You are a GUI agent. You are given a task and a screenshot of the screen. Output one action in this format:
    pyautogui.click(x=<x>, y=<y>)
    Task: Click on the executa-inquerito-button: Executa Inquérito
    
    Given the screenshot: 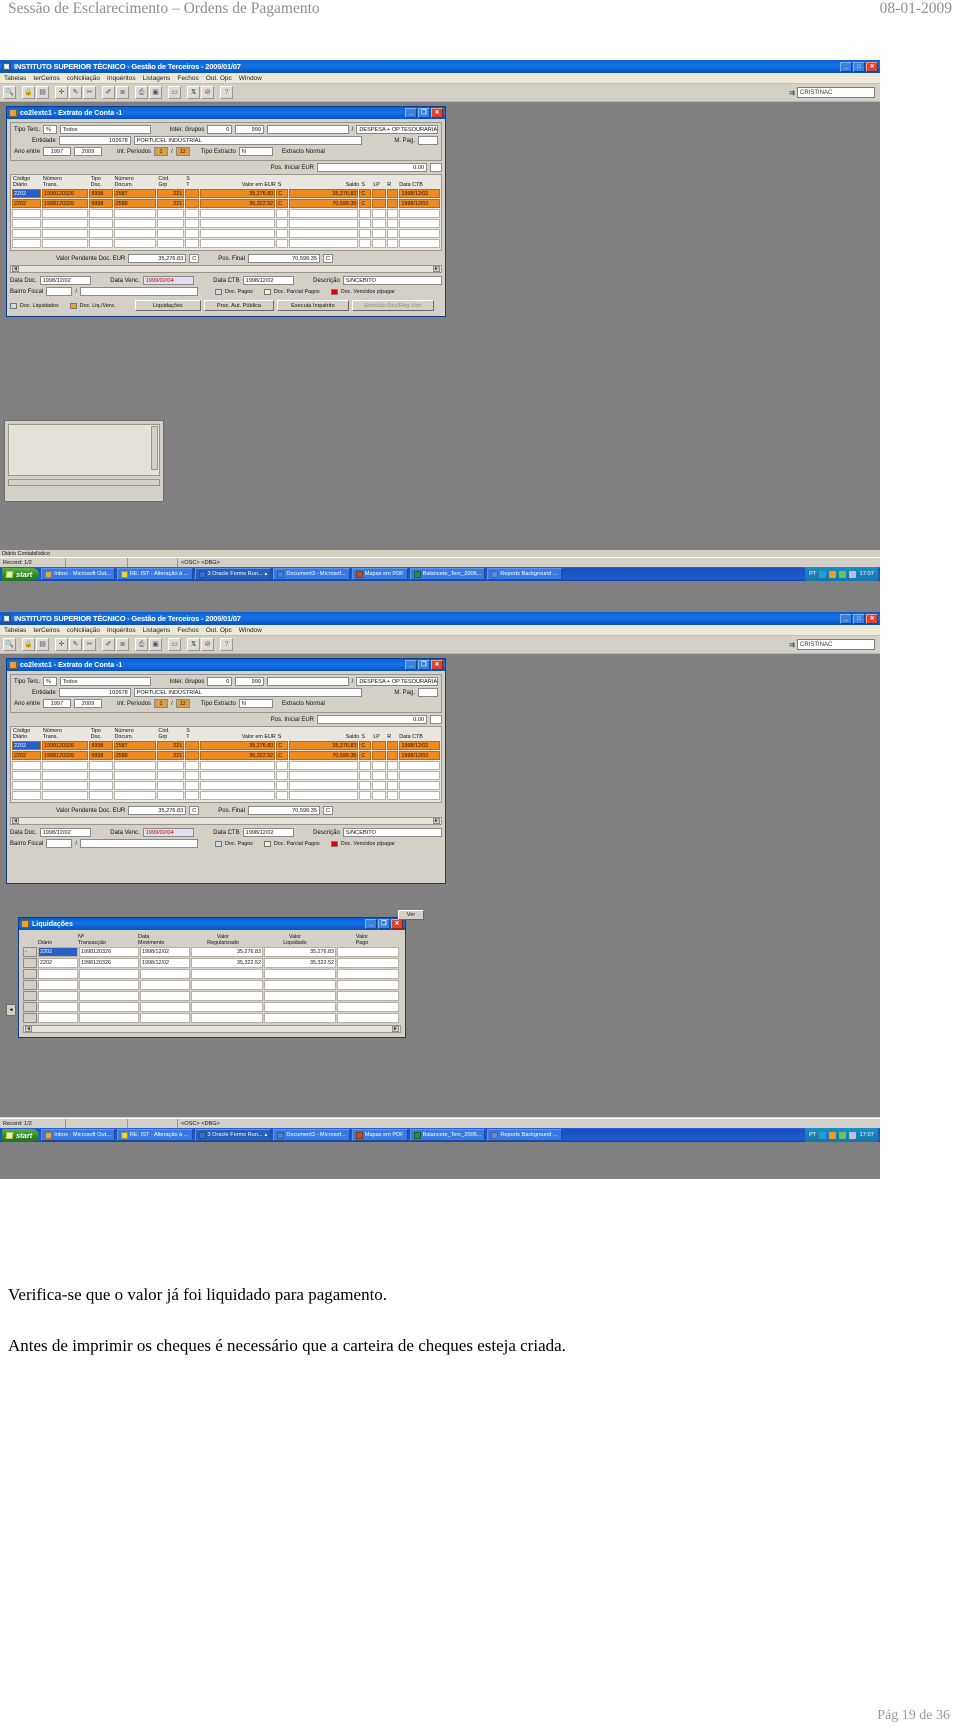 What is the action you would take?
    pyautogui.click(x=312, y=306)
    